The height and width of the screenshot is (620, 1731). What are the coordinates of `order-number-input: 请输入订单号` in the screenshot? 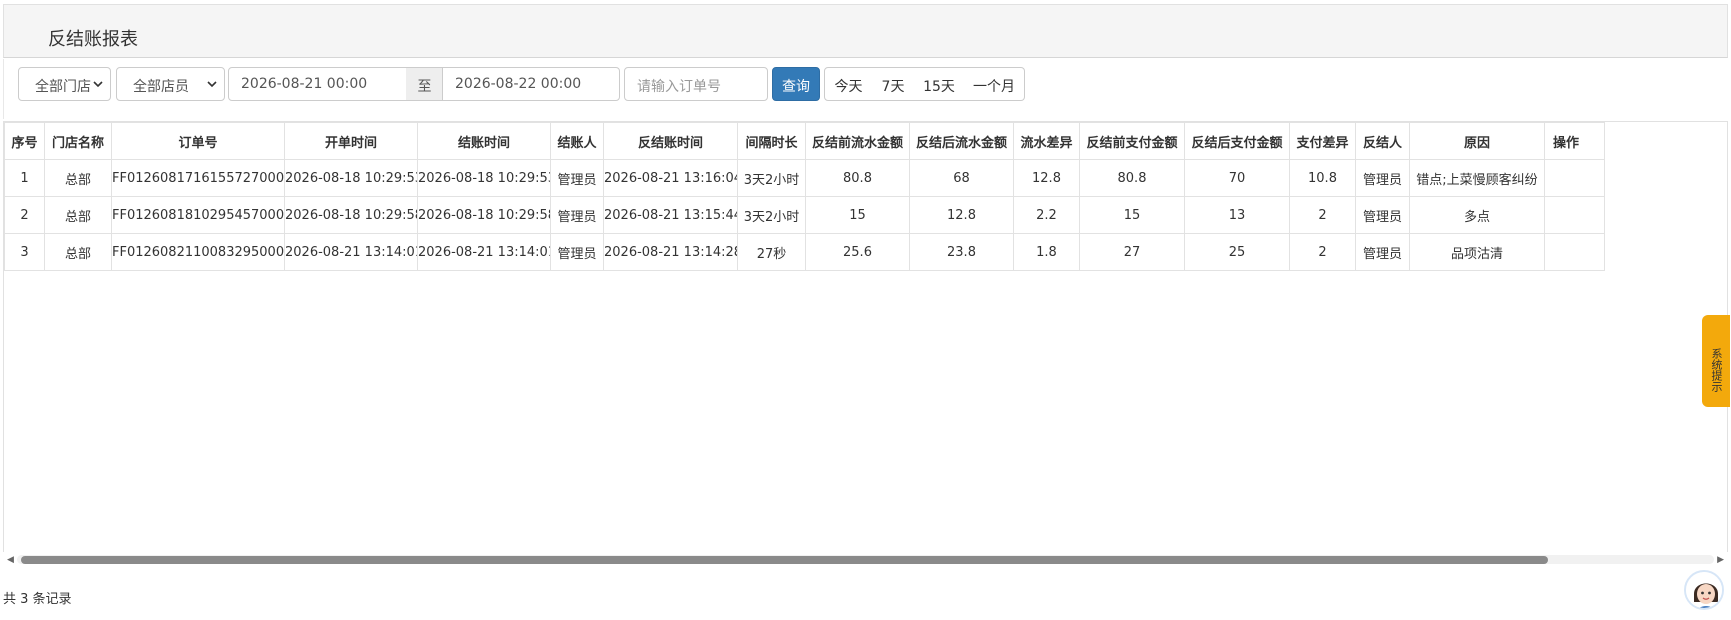 It's located at (696, 84).